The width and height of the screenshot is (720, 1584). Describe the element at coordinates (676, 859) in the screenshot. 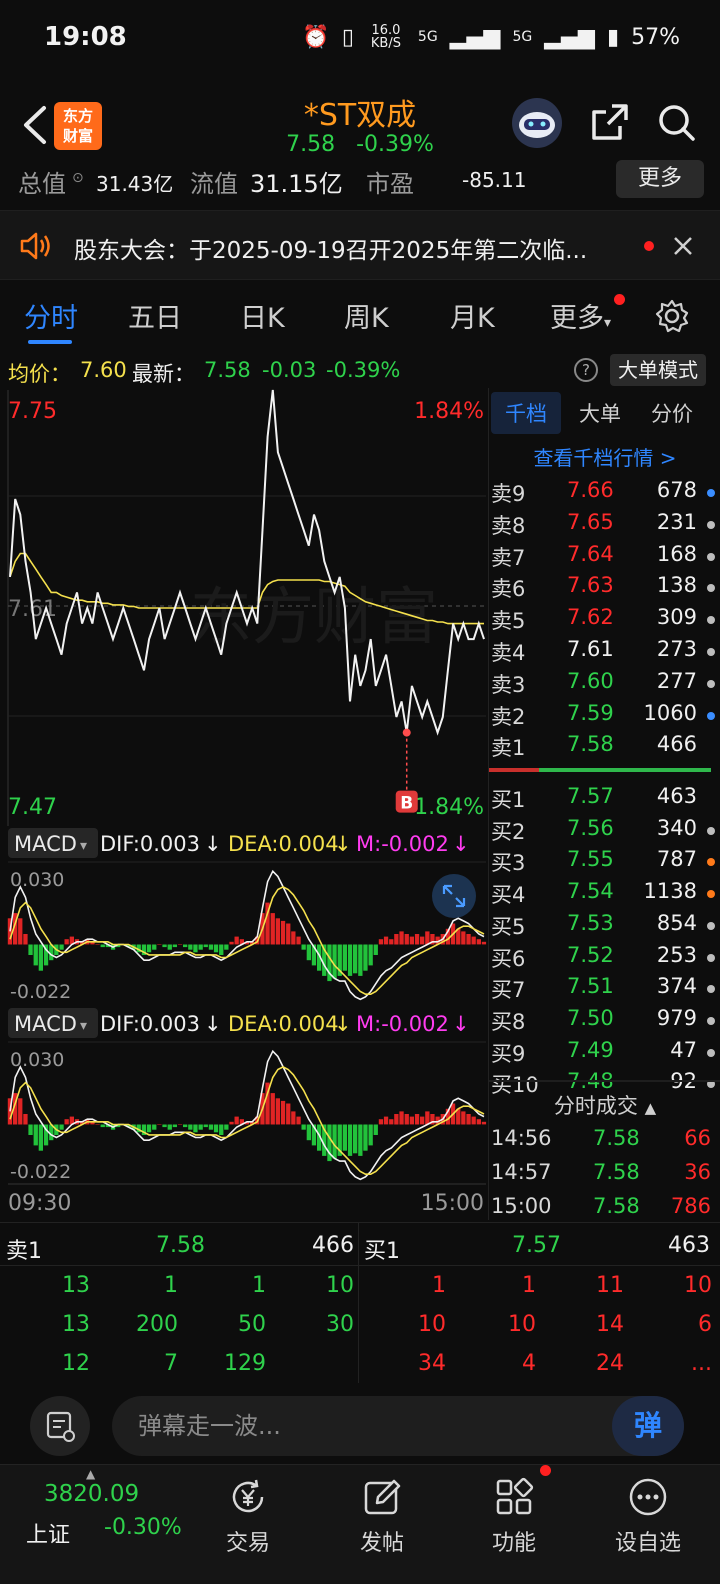

I see `buy-level-volume: 787` at that location.